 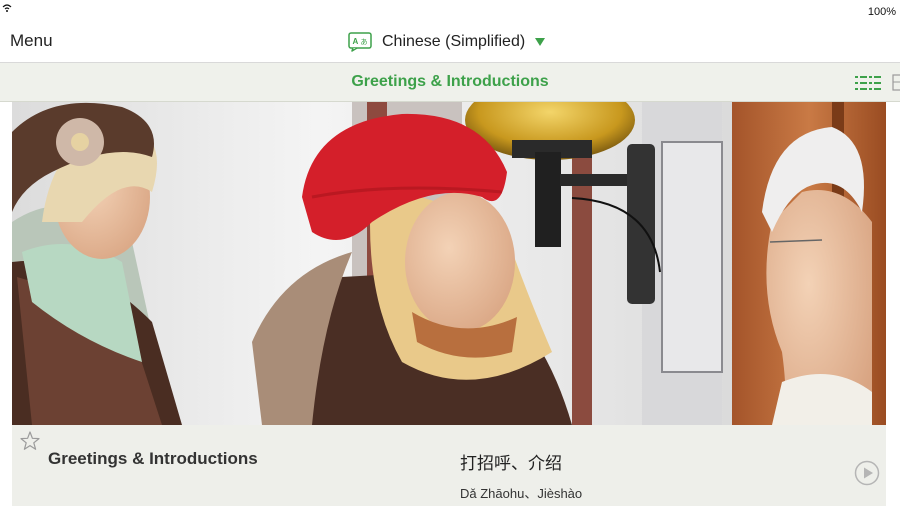 What do you see at coordinates (881, 12) in the screenshot?
I see `battery-level: 100%` at bounding box center [881, 12].